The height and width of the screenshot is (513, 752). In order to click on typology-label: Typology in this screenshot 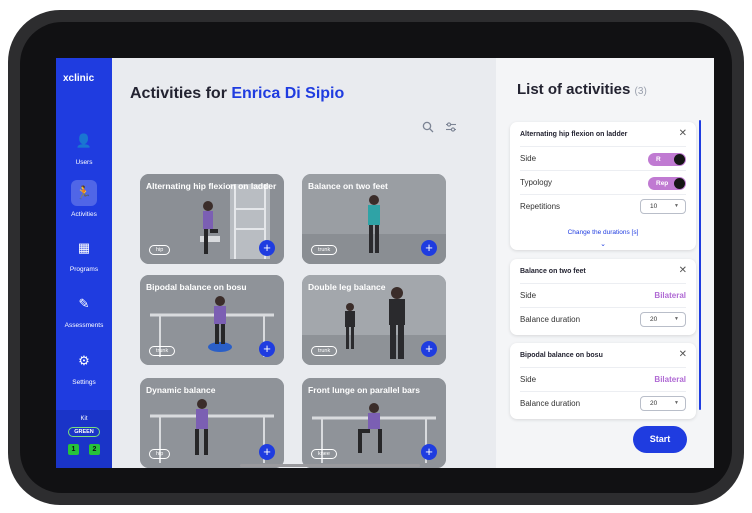, I will do `click(536, 182)`.